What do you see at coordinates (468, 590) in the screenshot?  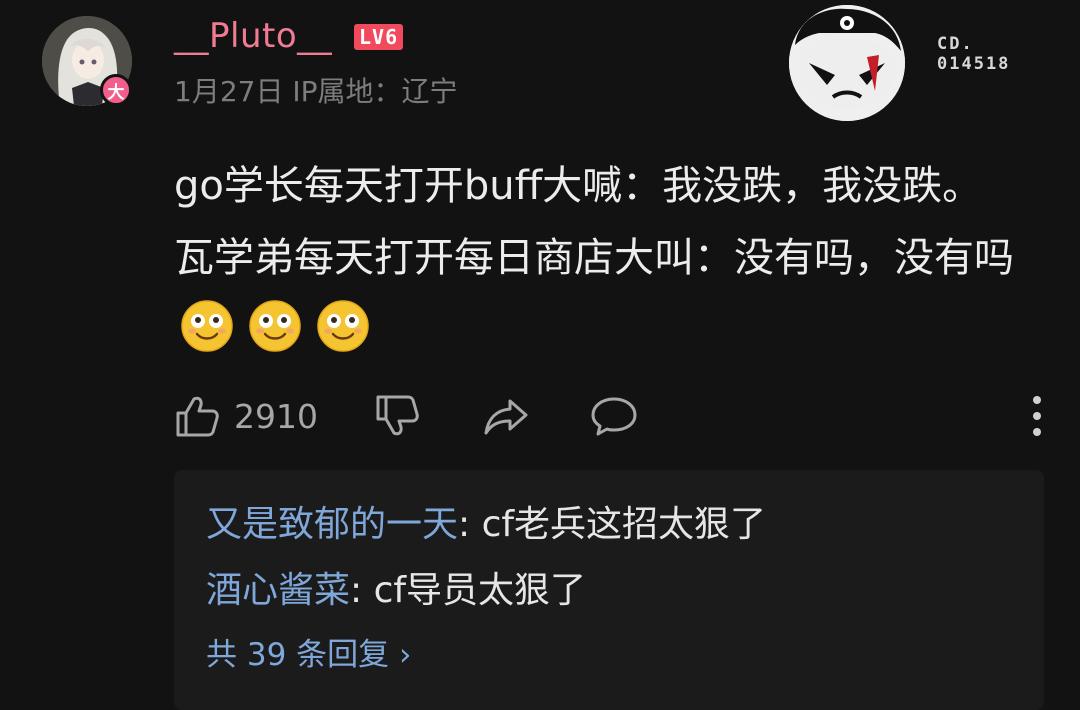 I see `reply-text: : cf导员太狠了` at bounding box center [468, 590].